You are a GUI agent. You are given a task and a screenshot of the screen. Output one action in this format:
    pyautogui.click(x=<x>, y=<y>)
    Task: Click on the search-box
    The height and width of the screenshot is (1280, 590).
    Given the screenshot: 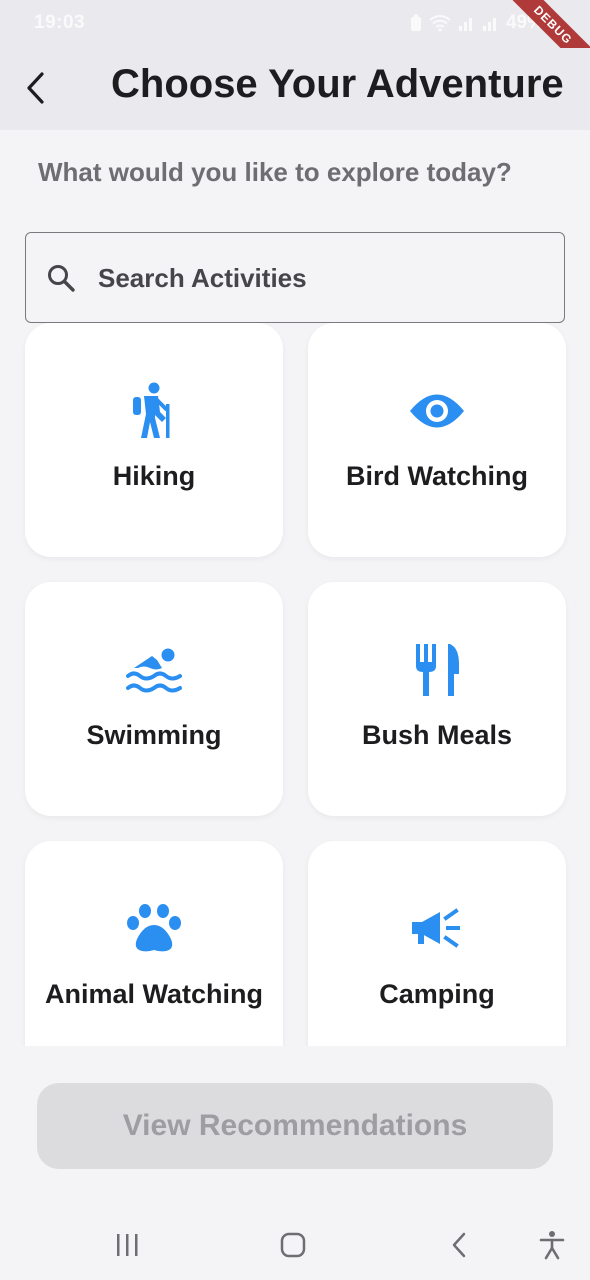 What is the action you would take?
    pyautogui.click(x=295, y=277)
    